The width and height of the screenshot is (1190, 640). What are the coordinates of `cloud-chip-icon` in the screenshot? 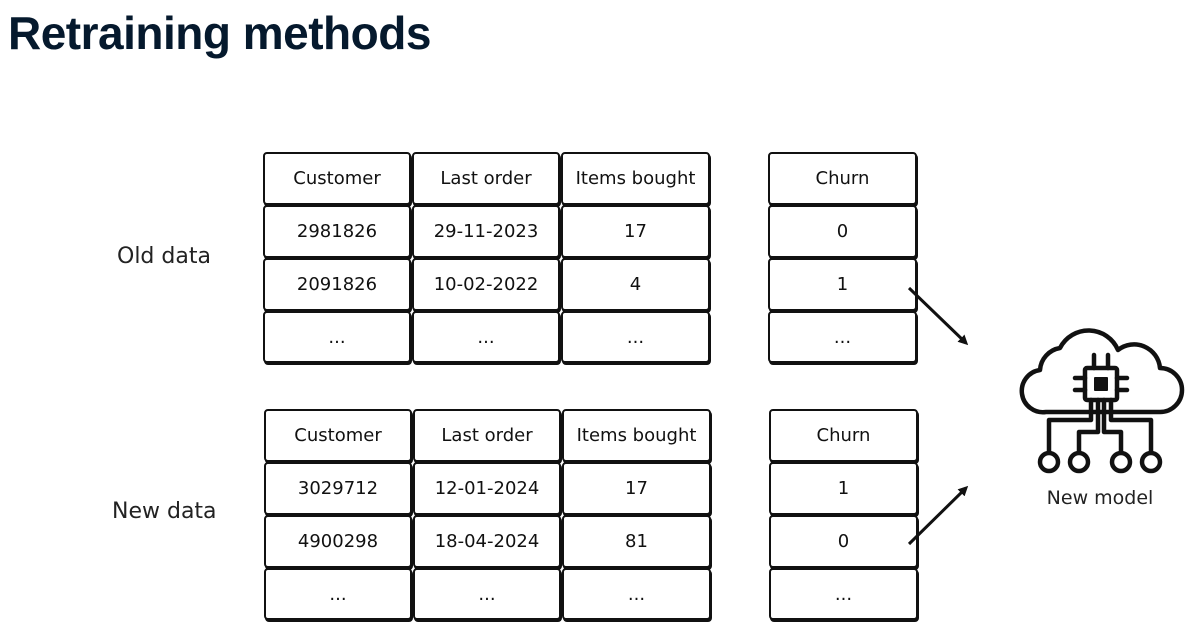 It's located at (1102, 401).